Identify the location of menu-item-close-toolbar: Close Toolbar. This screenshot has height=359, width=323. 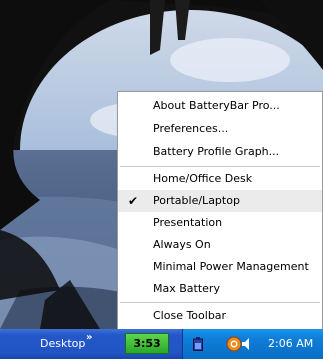
(220, 316).